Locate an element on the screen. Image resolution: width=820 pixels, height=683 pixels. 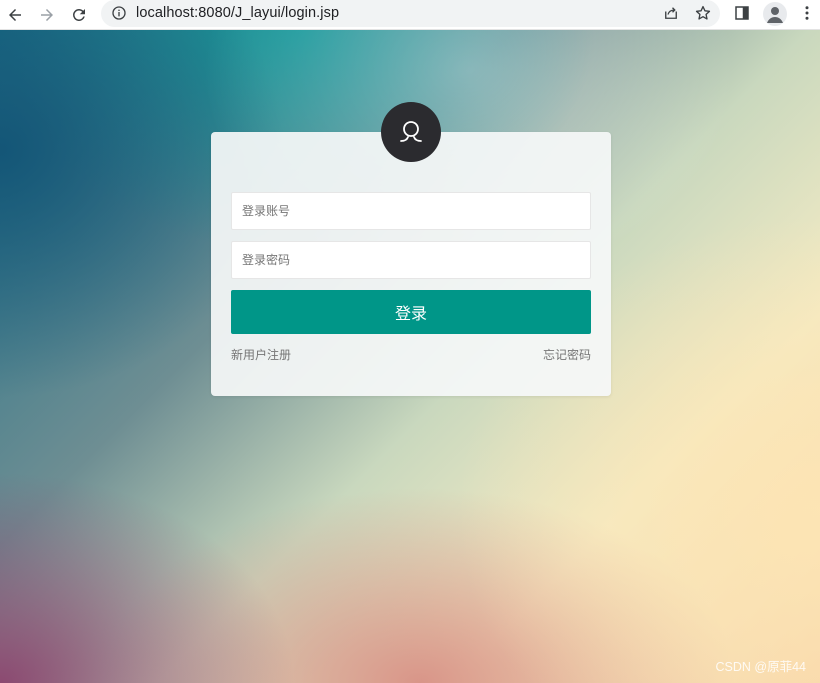
info-icon is located at coordinates (119, 13).